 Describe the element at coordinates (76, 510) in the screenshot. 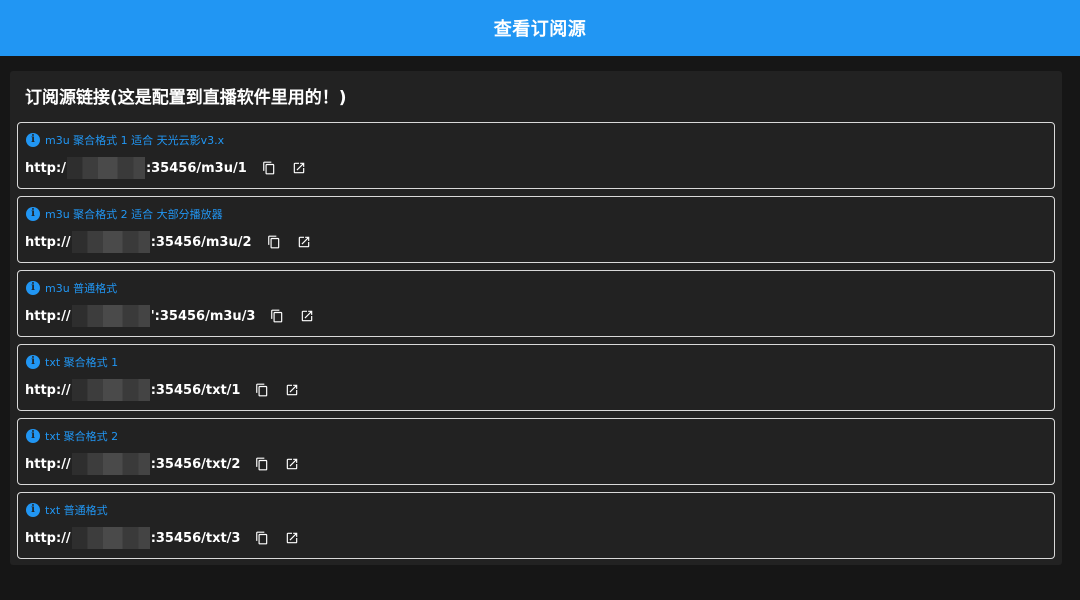

I see `item-description: txt 普通格式` at that location.